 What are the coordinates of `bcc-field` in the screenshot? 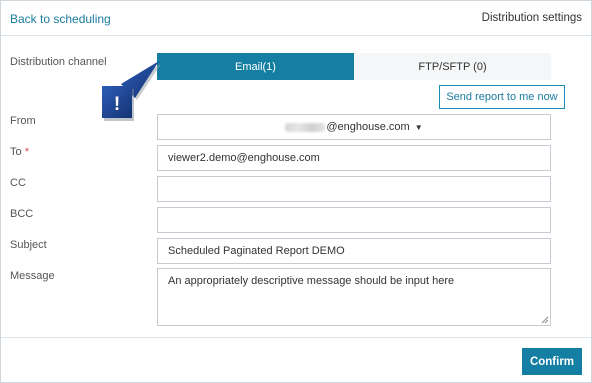 It's located at (354, 220).